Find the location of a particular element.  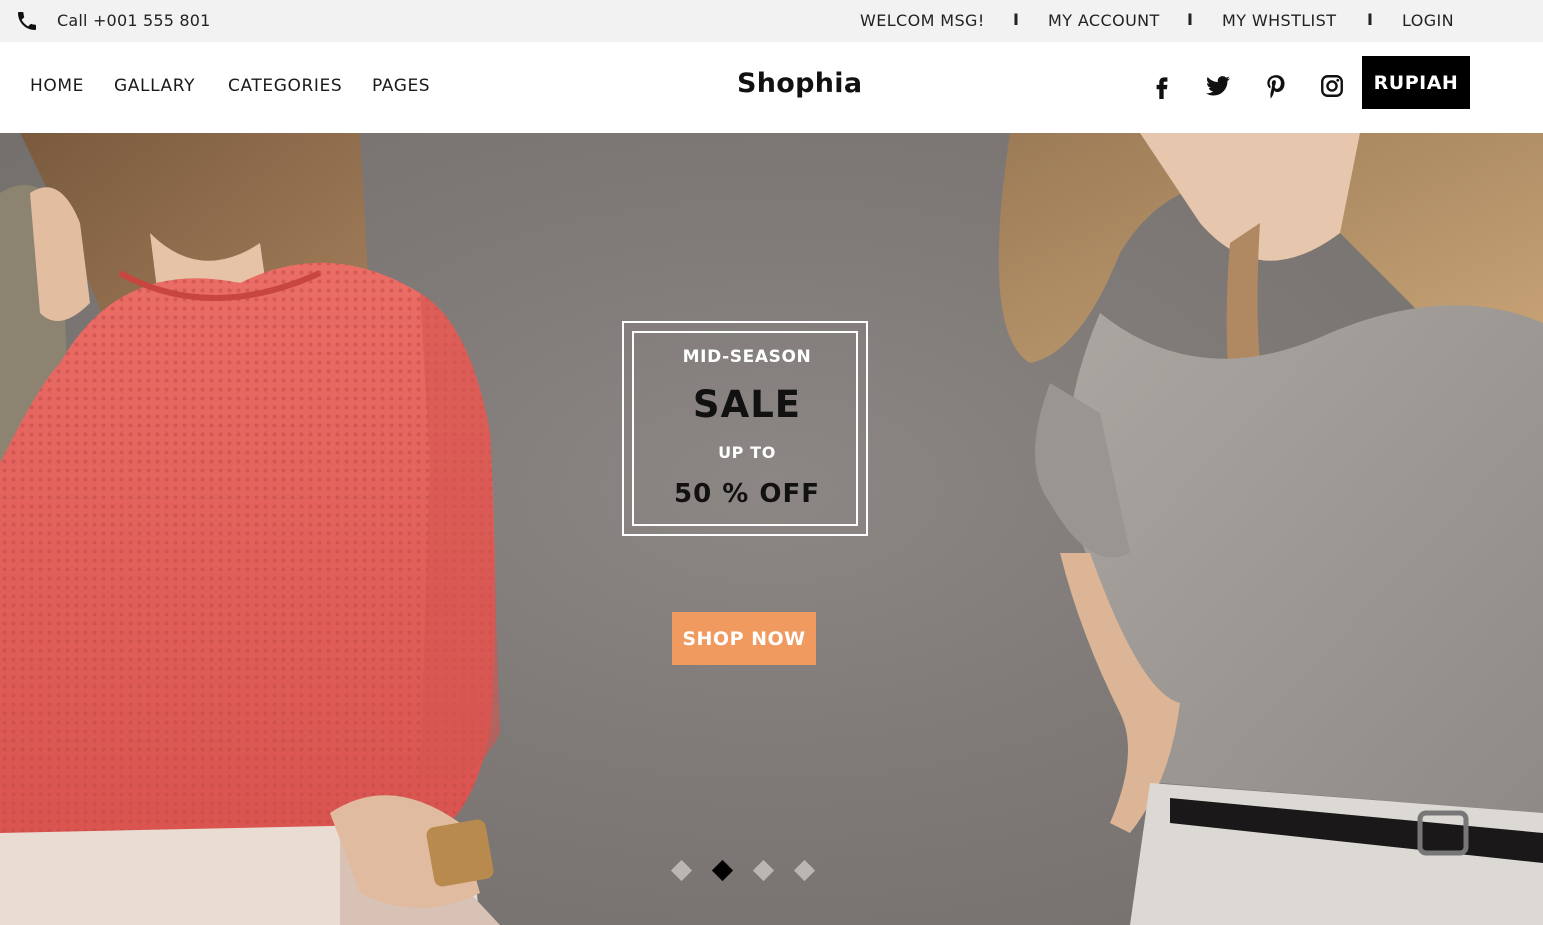

welcome-message: WELCOM MSG! is located at coordinates (922, 20).